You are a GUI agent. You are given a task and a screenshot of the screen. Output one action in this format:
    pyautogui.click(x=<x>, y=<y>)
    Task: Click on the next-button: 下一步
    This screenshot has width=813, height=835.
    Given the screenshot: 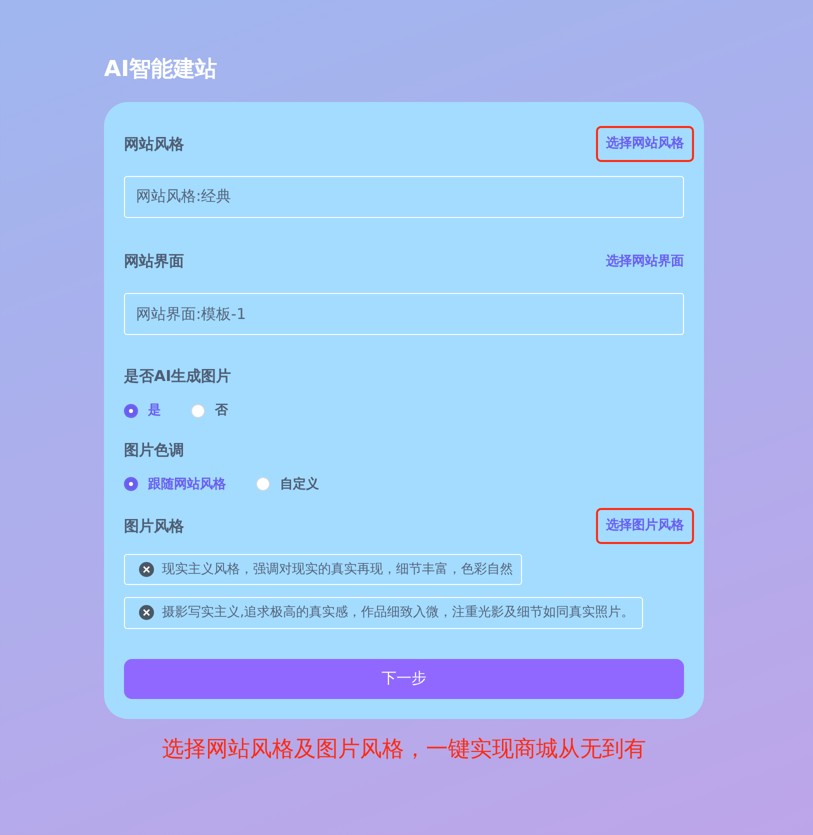 What is the action you would take?
    pyautogui.click(x=404, y=678)
    